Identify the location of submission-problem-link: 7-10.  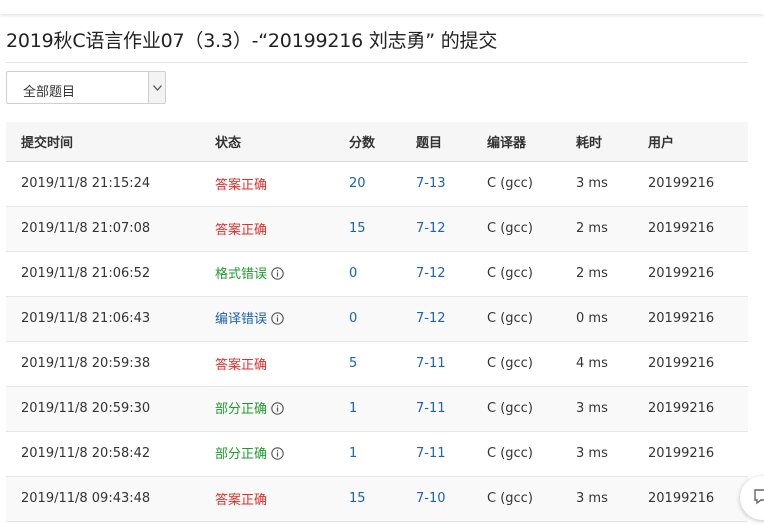
(451, 498).